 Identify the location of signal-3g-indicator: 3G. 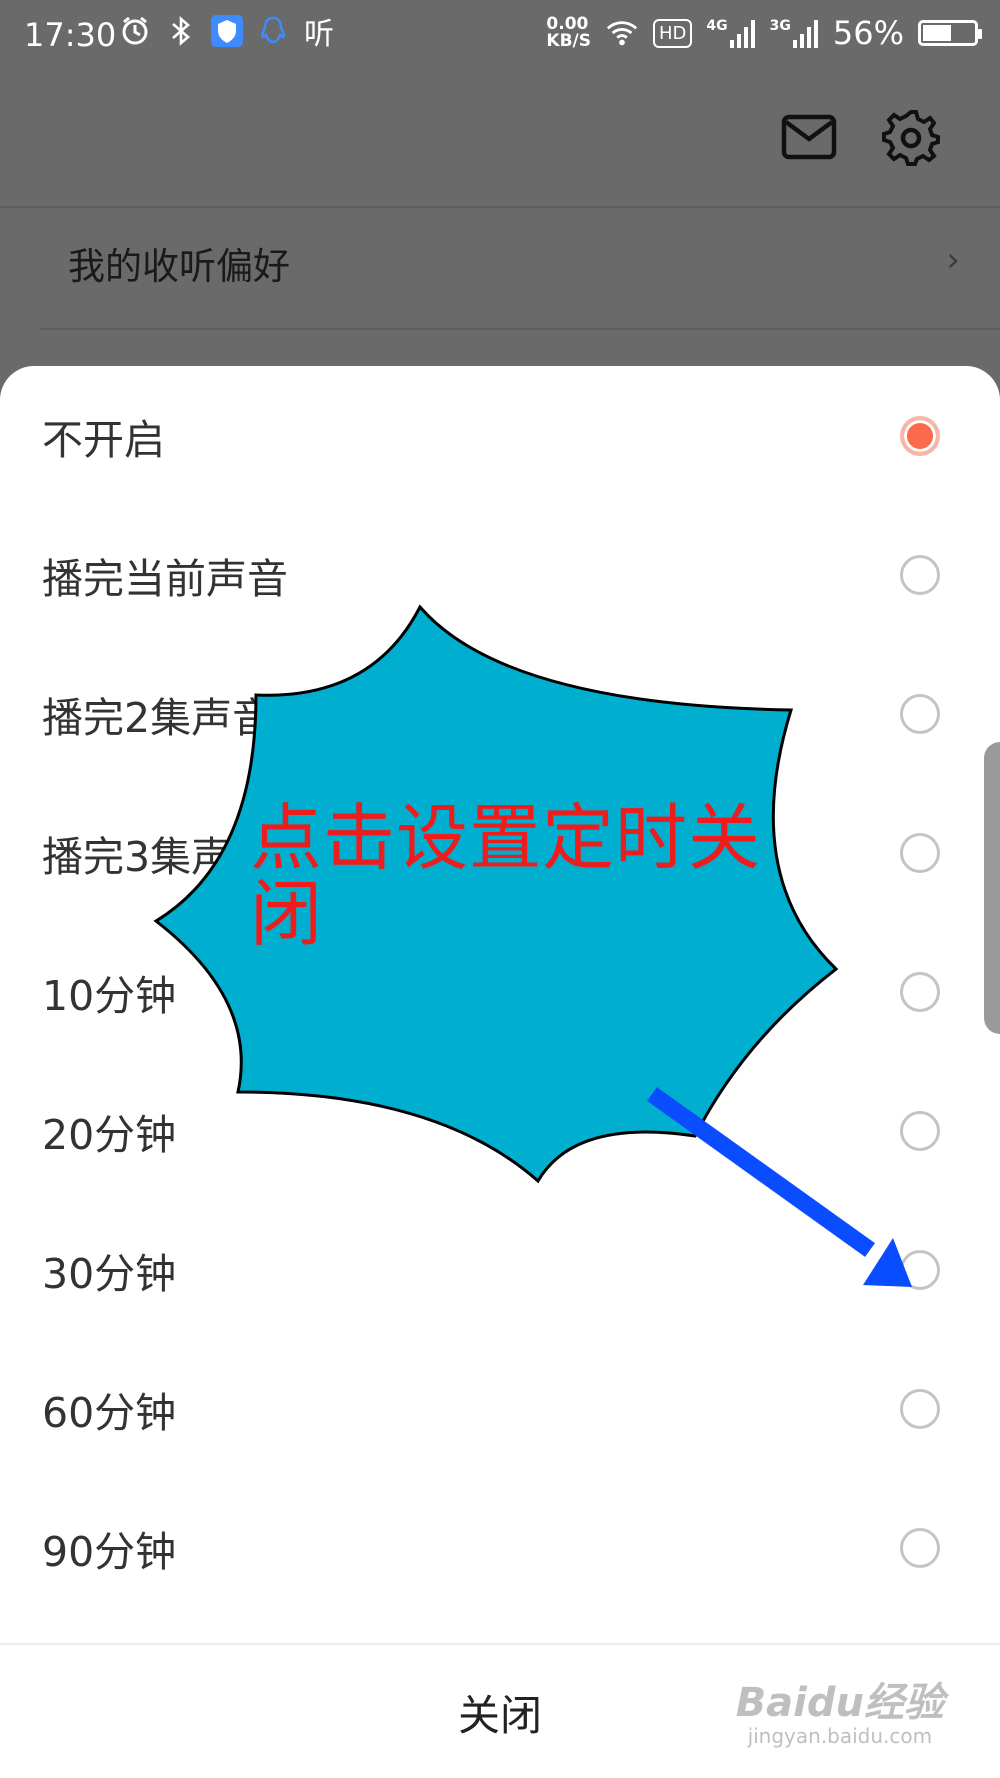
(794, 33).